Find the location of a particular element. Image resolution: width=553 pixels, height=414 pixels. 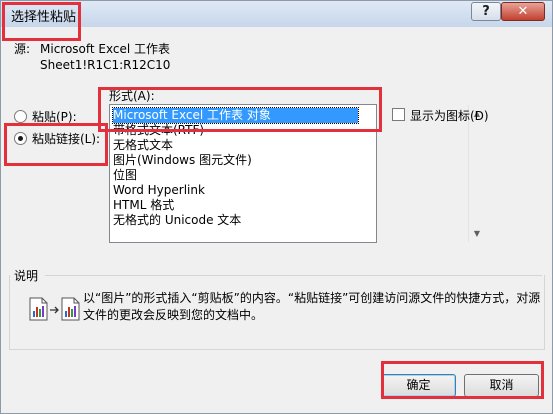

help-button: ? is located at coordinates (486, 11).